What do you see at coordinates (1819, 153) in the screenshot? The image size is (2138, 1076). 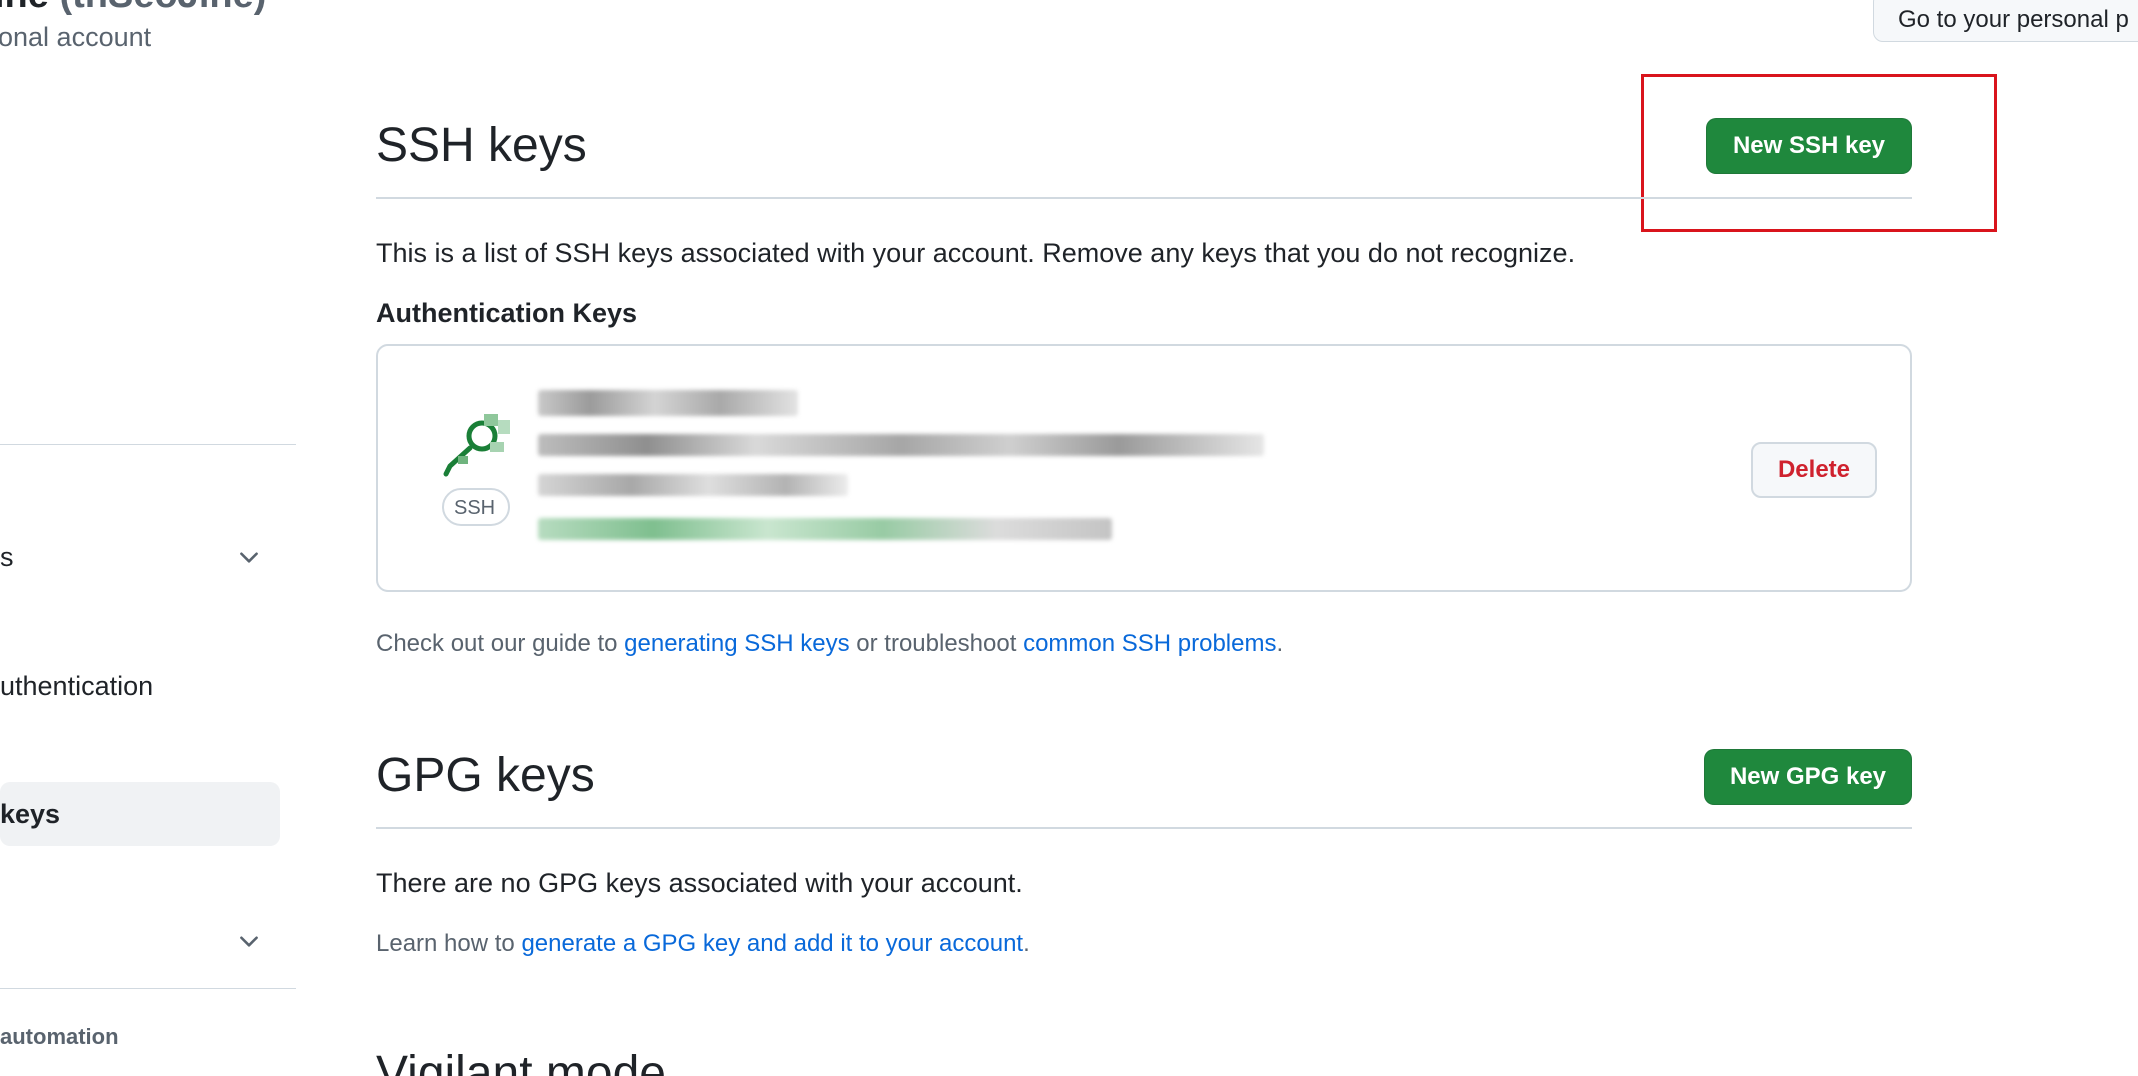 I see `highlight-annotation` at bounding box center [1819, 153].